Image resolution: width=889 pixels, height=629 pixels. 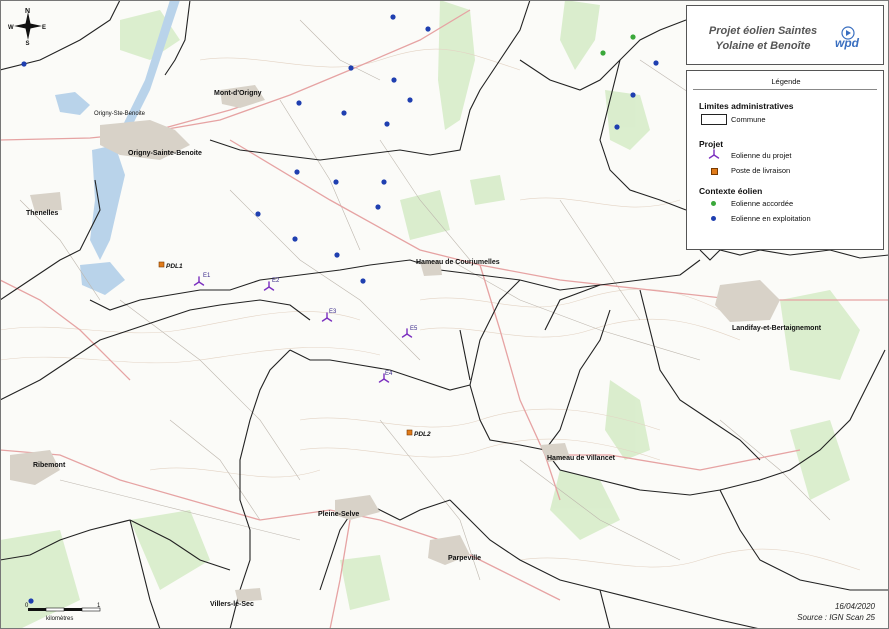 What do you see at coordinates (771, 218) in the screenshot?
I see `legend-item-operating: Eolienne en exploitation` at bounding box center [771, 218].